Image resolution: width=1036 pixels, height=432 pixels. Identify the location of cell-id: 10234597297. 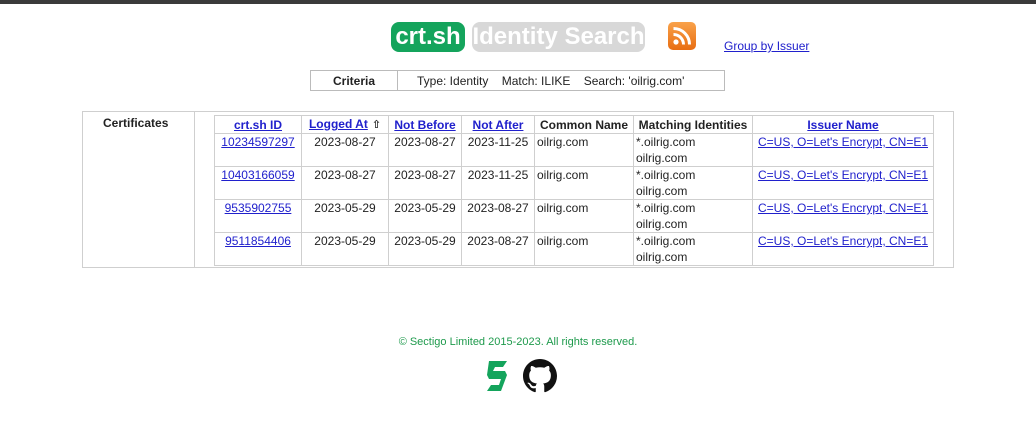
(258, 150).